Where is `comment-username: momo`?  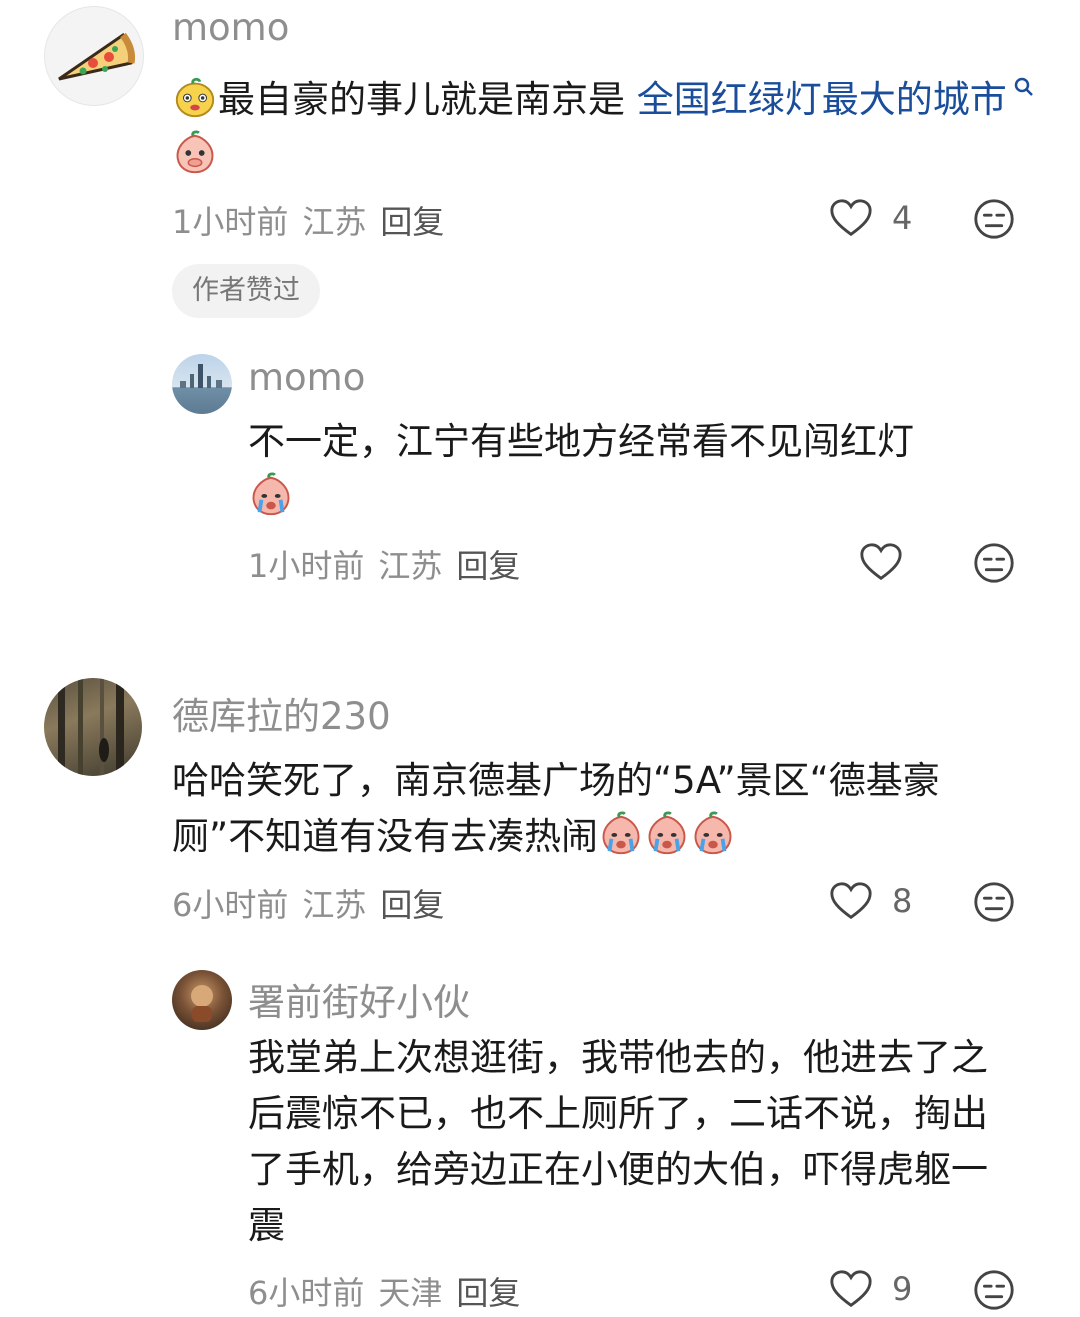 comment-username: momo is located at coordinates (230, 27).